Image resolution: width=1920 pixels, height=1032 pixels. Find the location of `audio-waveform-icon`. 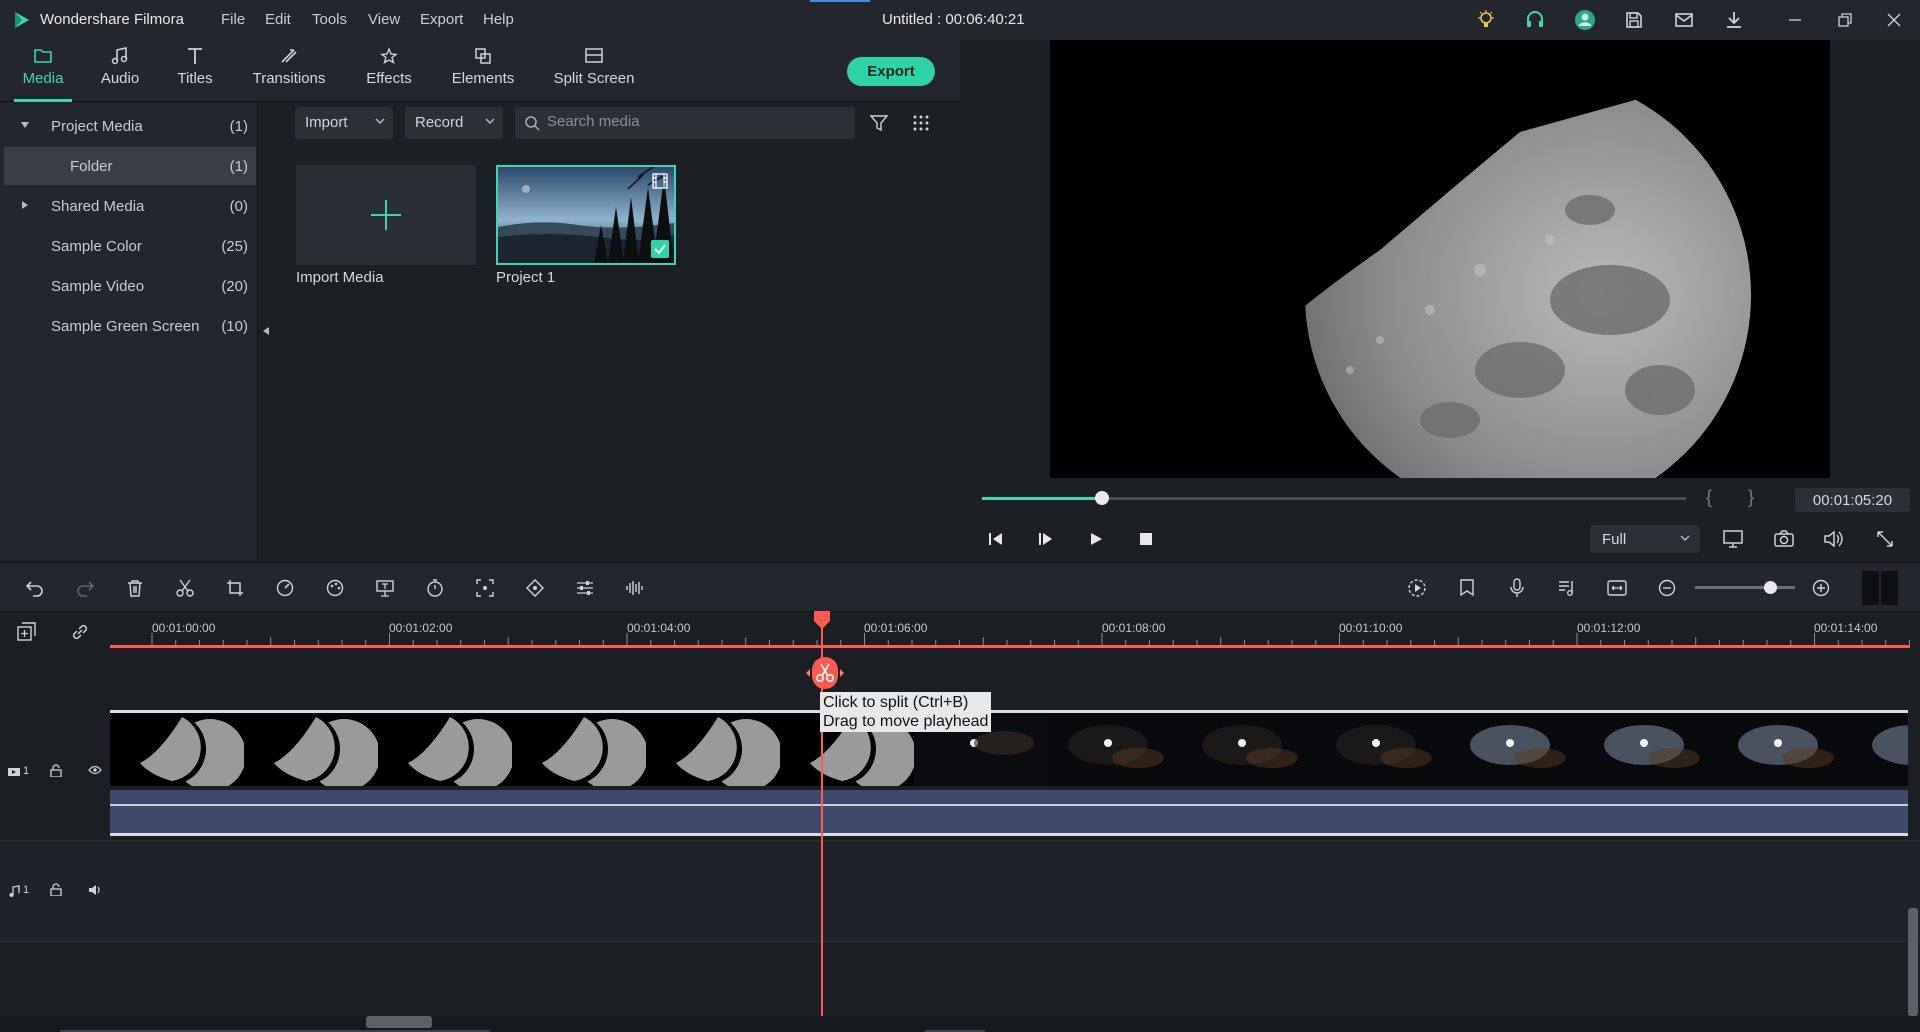

audio-waveform-icon is located at coordinates (635, 588).